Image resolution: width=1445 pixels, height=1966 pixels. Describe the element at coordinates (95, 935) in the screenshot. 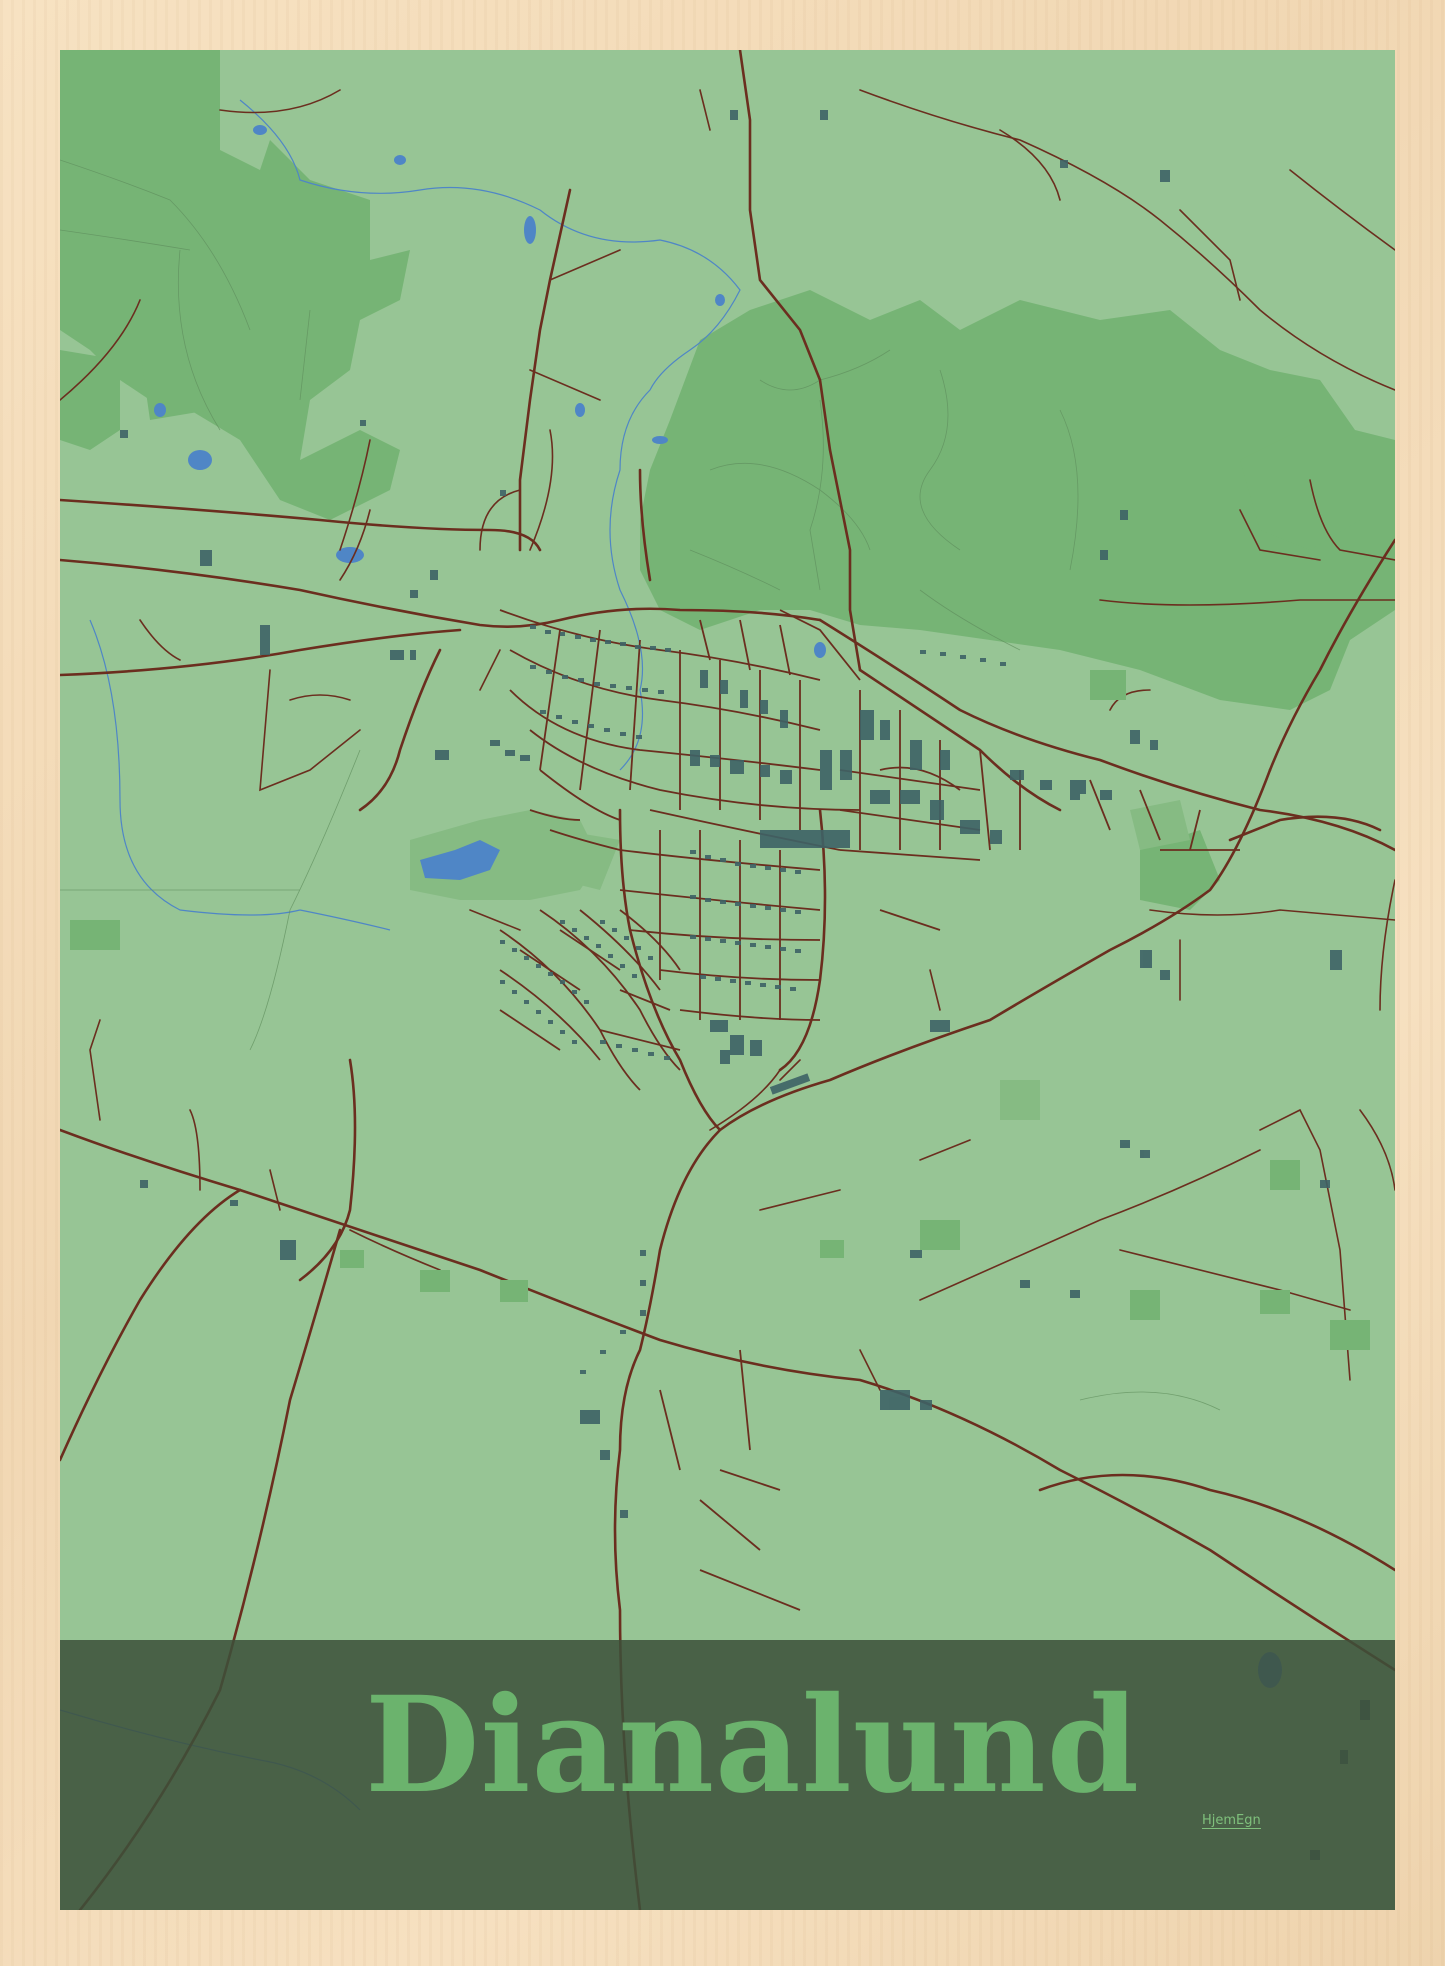

I see `forest-patch-sw` at that location.